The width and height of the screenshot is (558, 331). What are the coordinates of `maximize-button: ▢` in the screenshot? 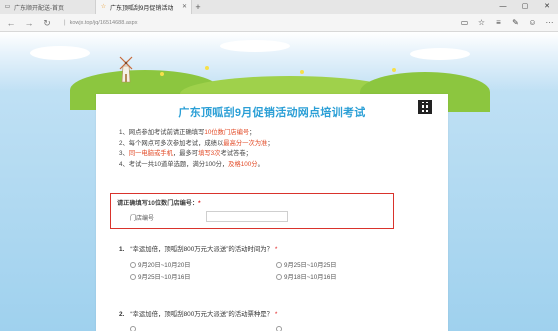 It's located at (525, 7).